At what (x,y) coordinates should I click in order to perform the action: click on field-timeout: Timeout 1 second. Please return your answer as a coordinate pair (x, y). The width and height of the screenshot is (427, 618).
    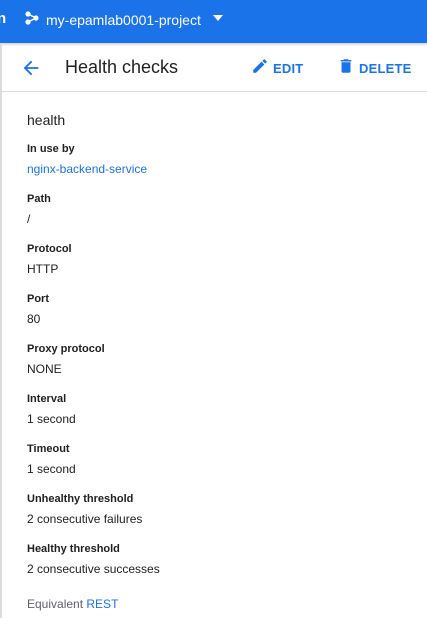
    Looking at the image, I should click on (51, 459).